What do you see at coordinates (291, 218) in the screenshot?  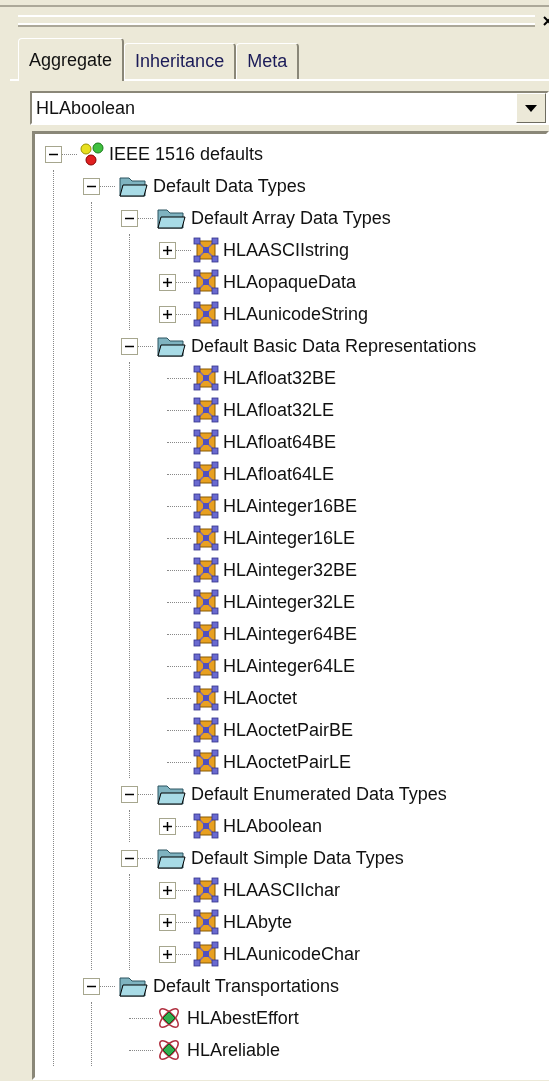 I see `tree-item: Default Array Data Types` at bounding box center [291, 218].